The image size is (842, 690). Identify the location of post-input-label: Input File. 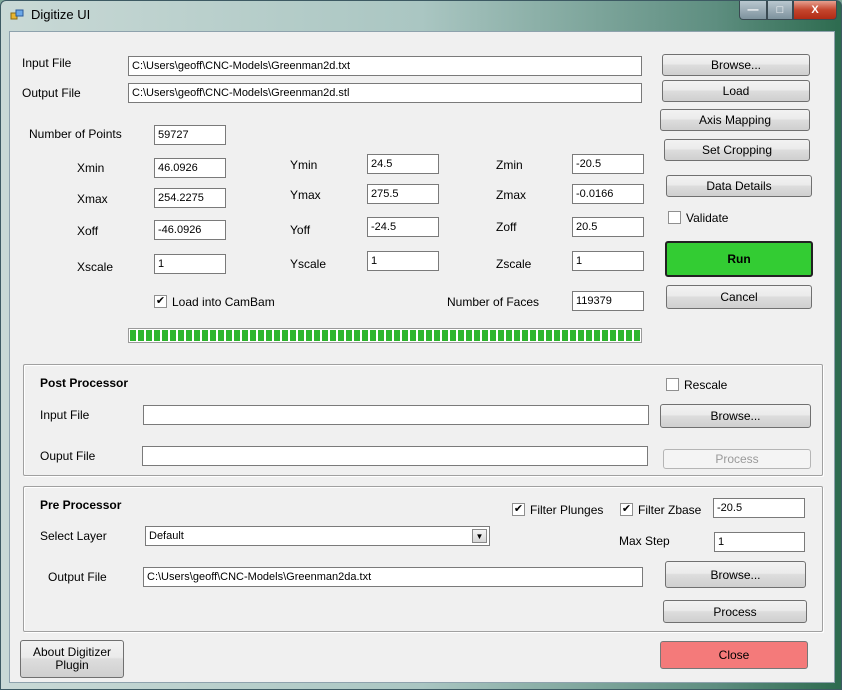
(65, 415).